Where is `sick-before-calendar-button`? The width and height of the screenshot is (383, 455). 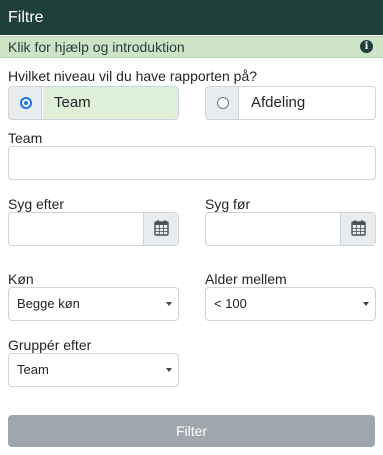 sick-before-calendar-button is located at coordinates (357, 229).